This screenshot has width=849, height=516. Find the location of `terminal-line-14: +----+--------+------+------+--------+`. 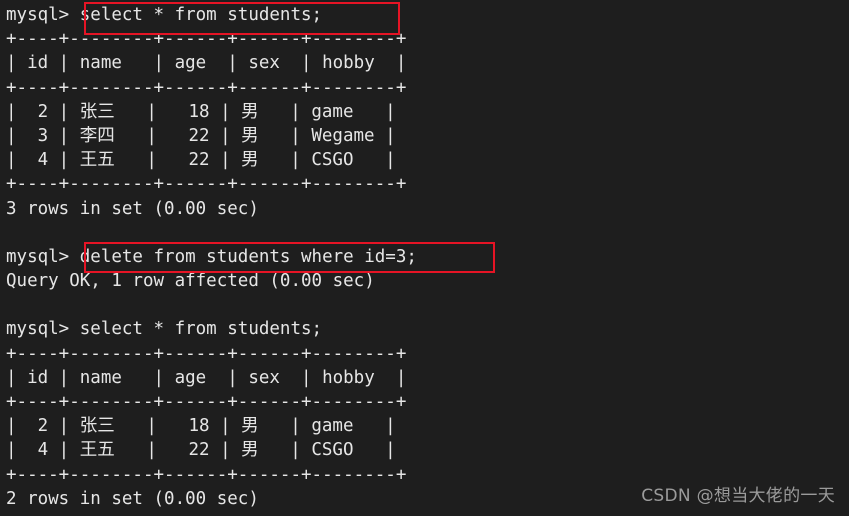

terminal-line-14: +----+--------+------+------+--------+ is located at coordinates (206, 353).